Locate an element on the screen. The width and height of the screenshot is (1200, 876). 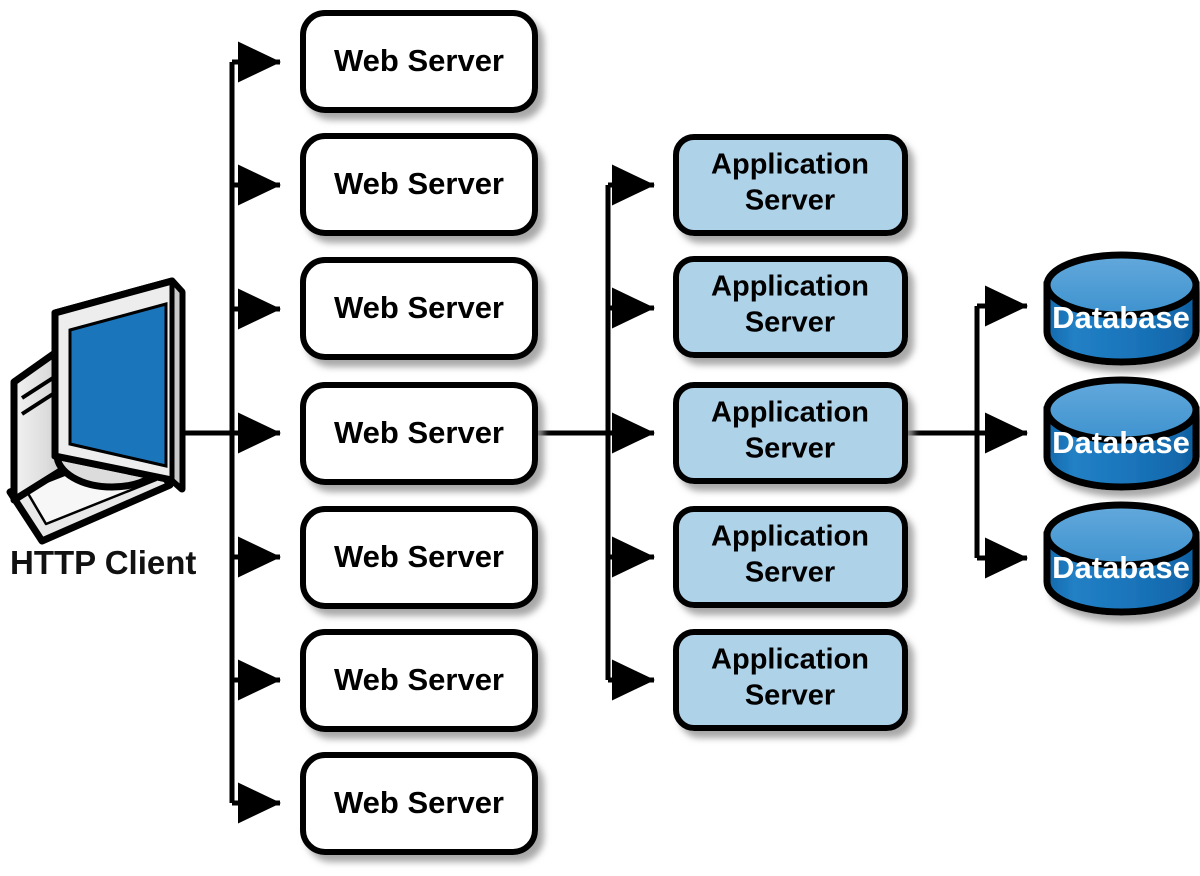
node-application-server-4: Application Server is located at coordinates (790, 557).